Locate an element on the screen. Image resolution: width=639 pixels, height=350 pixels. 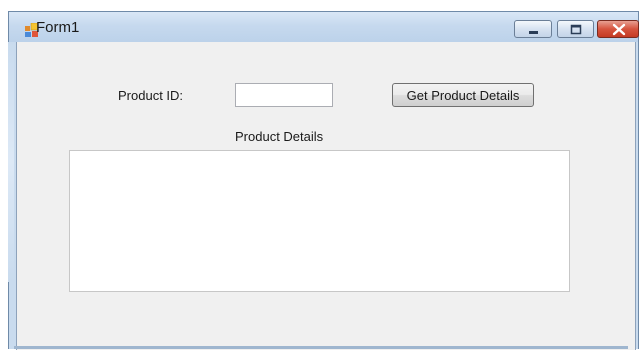
close-icon is located at coordinates (619, 29).